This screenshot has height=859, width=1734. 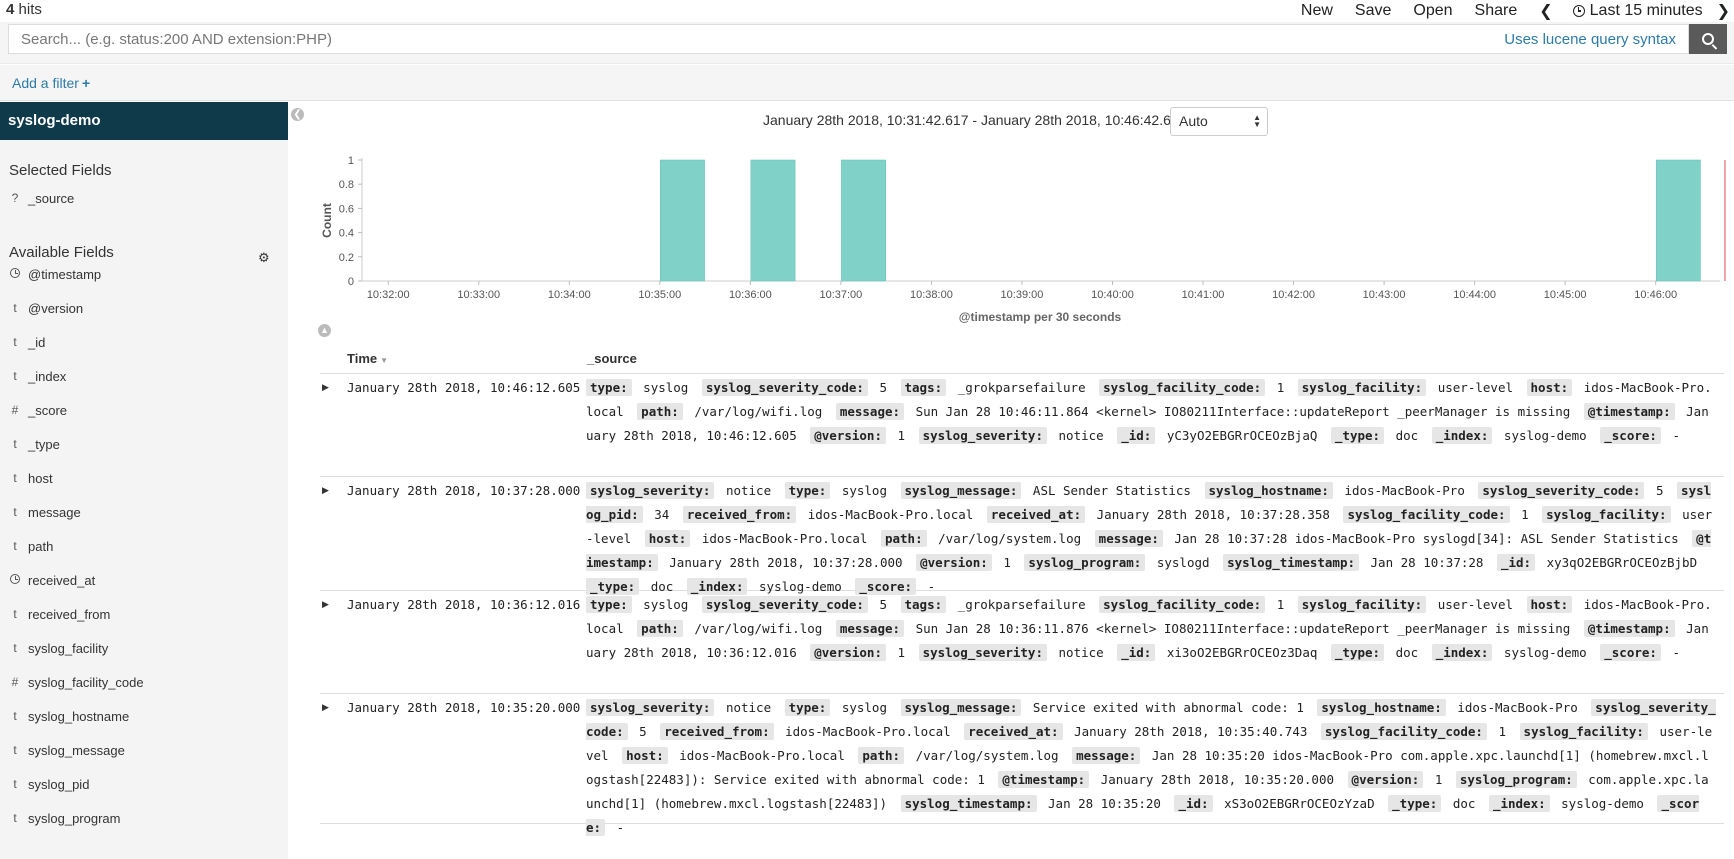 I want to click on chevron-right-icon: ❯, so click(x=1723, y=11).